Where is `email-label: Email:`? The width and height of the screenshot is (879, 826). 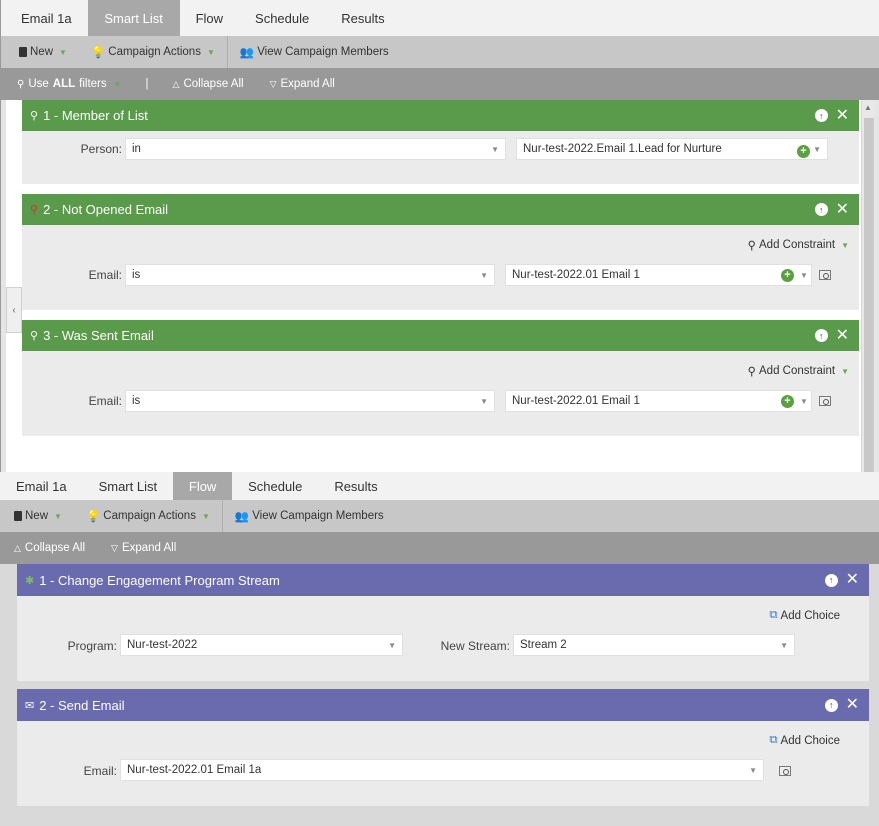
email-label: Email: is located at coordinates (105, 275).